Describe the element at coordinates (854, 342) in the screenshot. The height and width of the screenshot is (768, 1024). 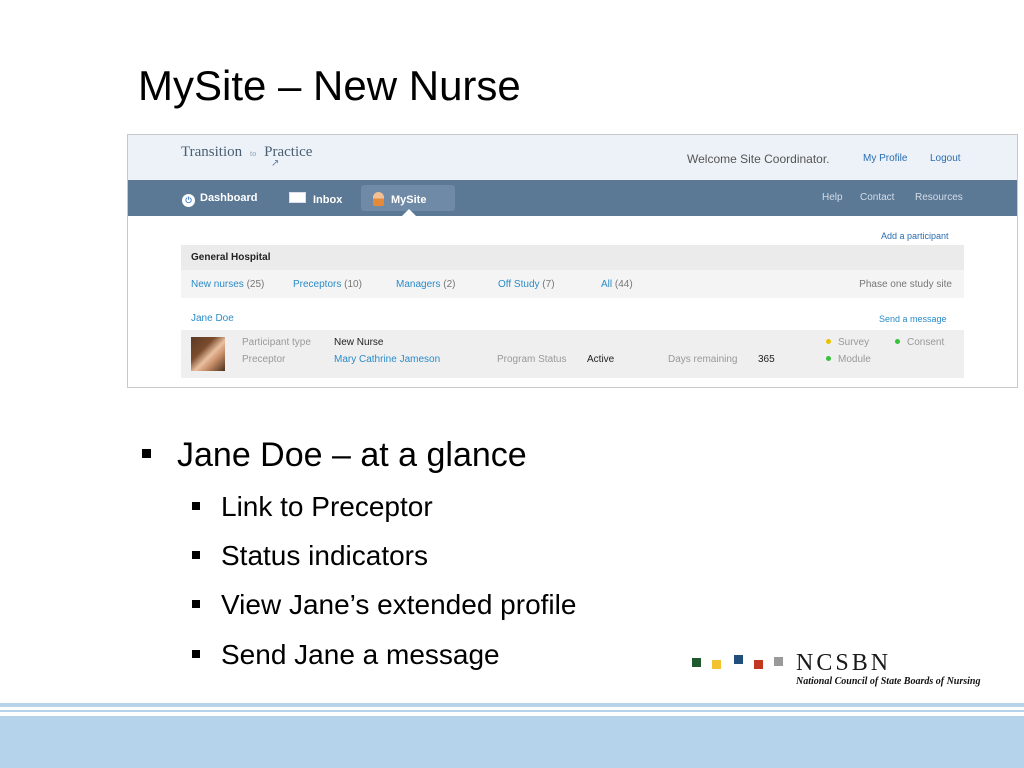
I see `survey-label: Survey` at that location.